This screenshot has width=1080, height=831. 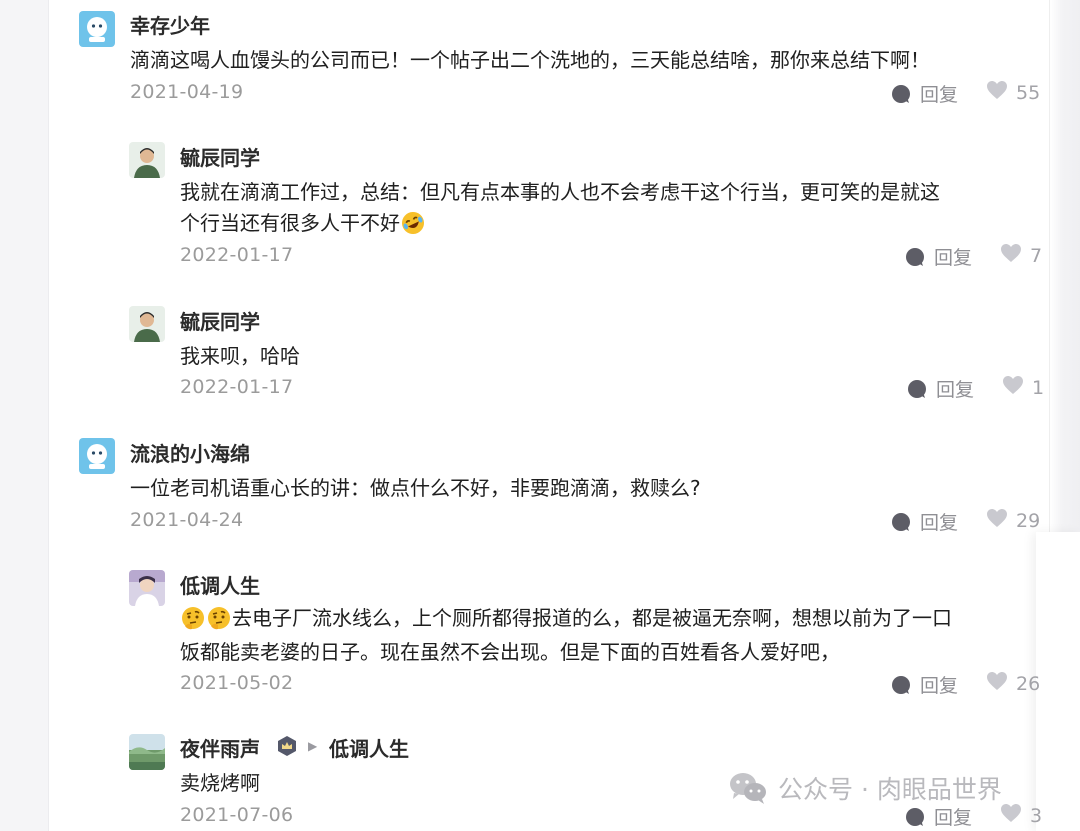 I want to click on like-button: 26, so click(x=1013, y=683).